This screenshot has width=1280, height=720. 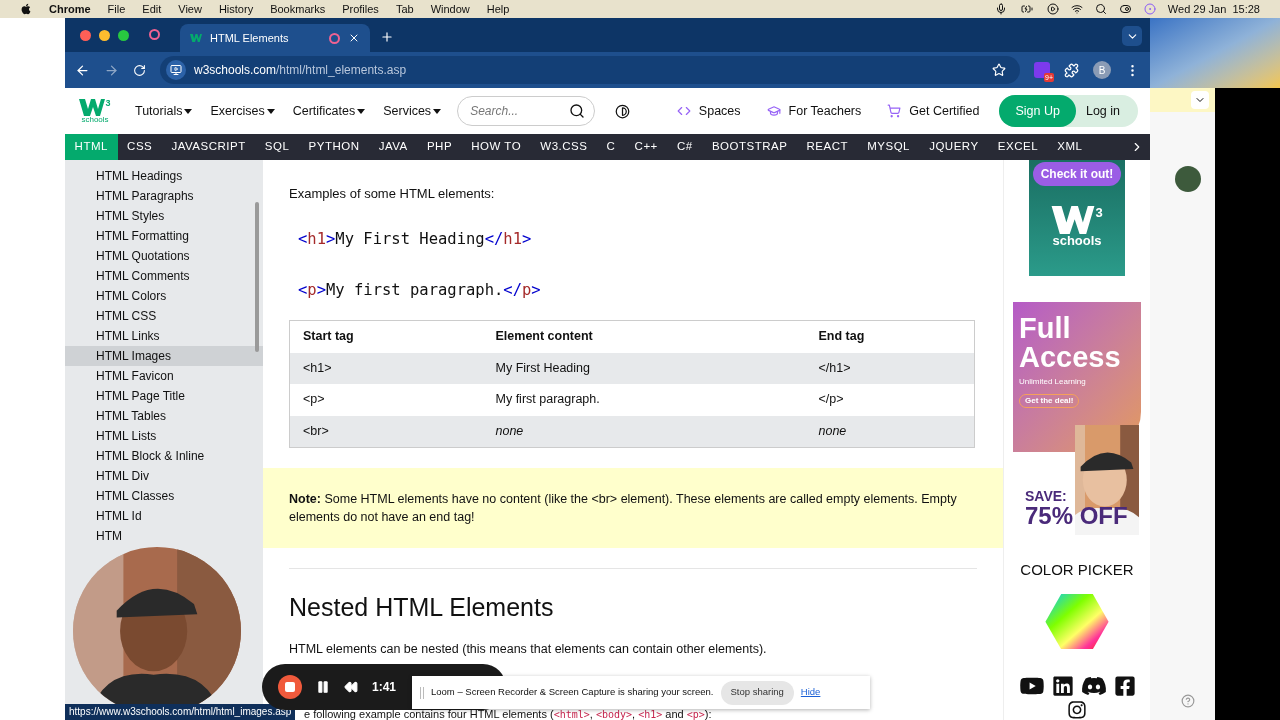 I want to click on pause-icon, so click(x=323, y=687).